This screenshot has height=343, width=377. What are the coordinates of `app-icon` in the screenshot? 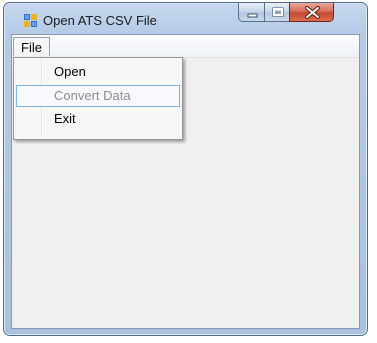 It's located at (30, 20).